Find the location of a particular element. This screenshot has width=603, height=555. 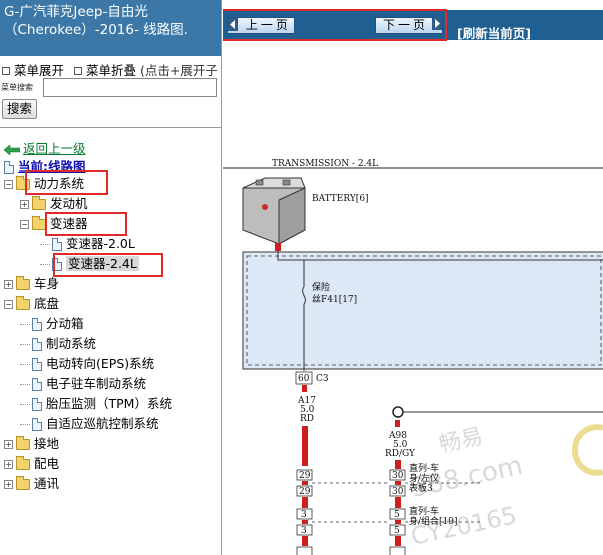

fuse-panel is located at coordinates (422, 310).